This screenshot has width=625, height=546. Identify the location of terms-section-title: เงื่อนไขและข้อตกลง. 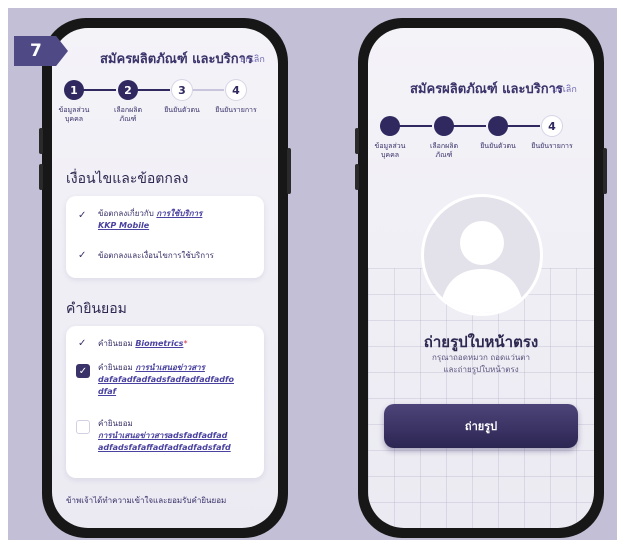
(127, 179).